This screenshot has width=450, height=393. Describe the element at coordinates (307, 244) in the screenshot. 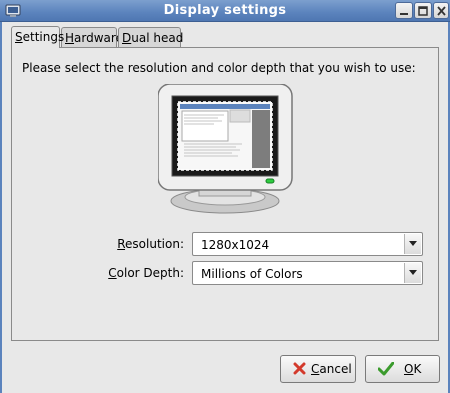

I see `resolution-dropdown: 1280x1024` at that location.